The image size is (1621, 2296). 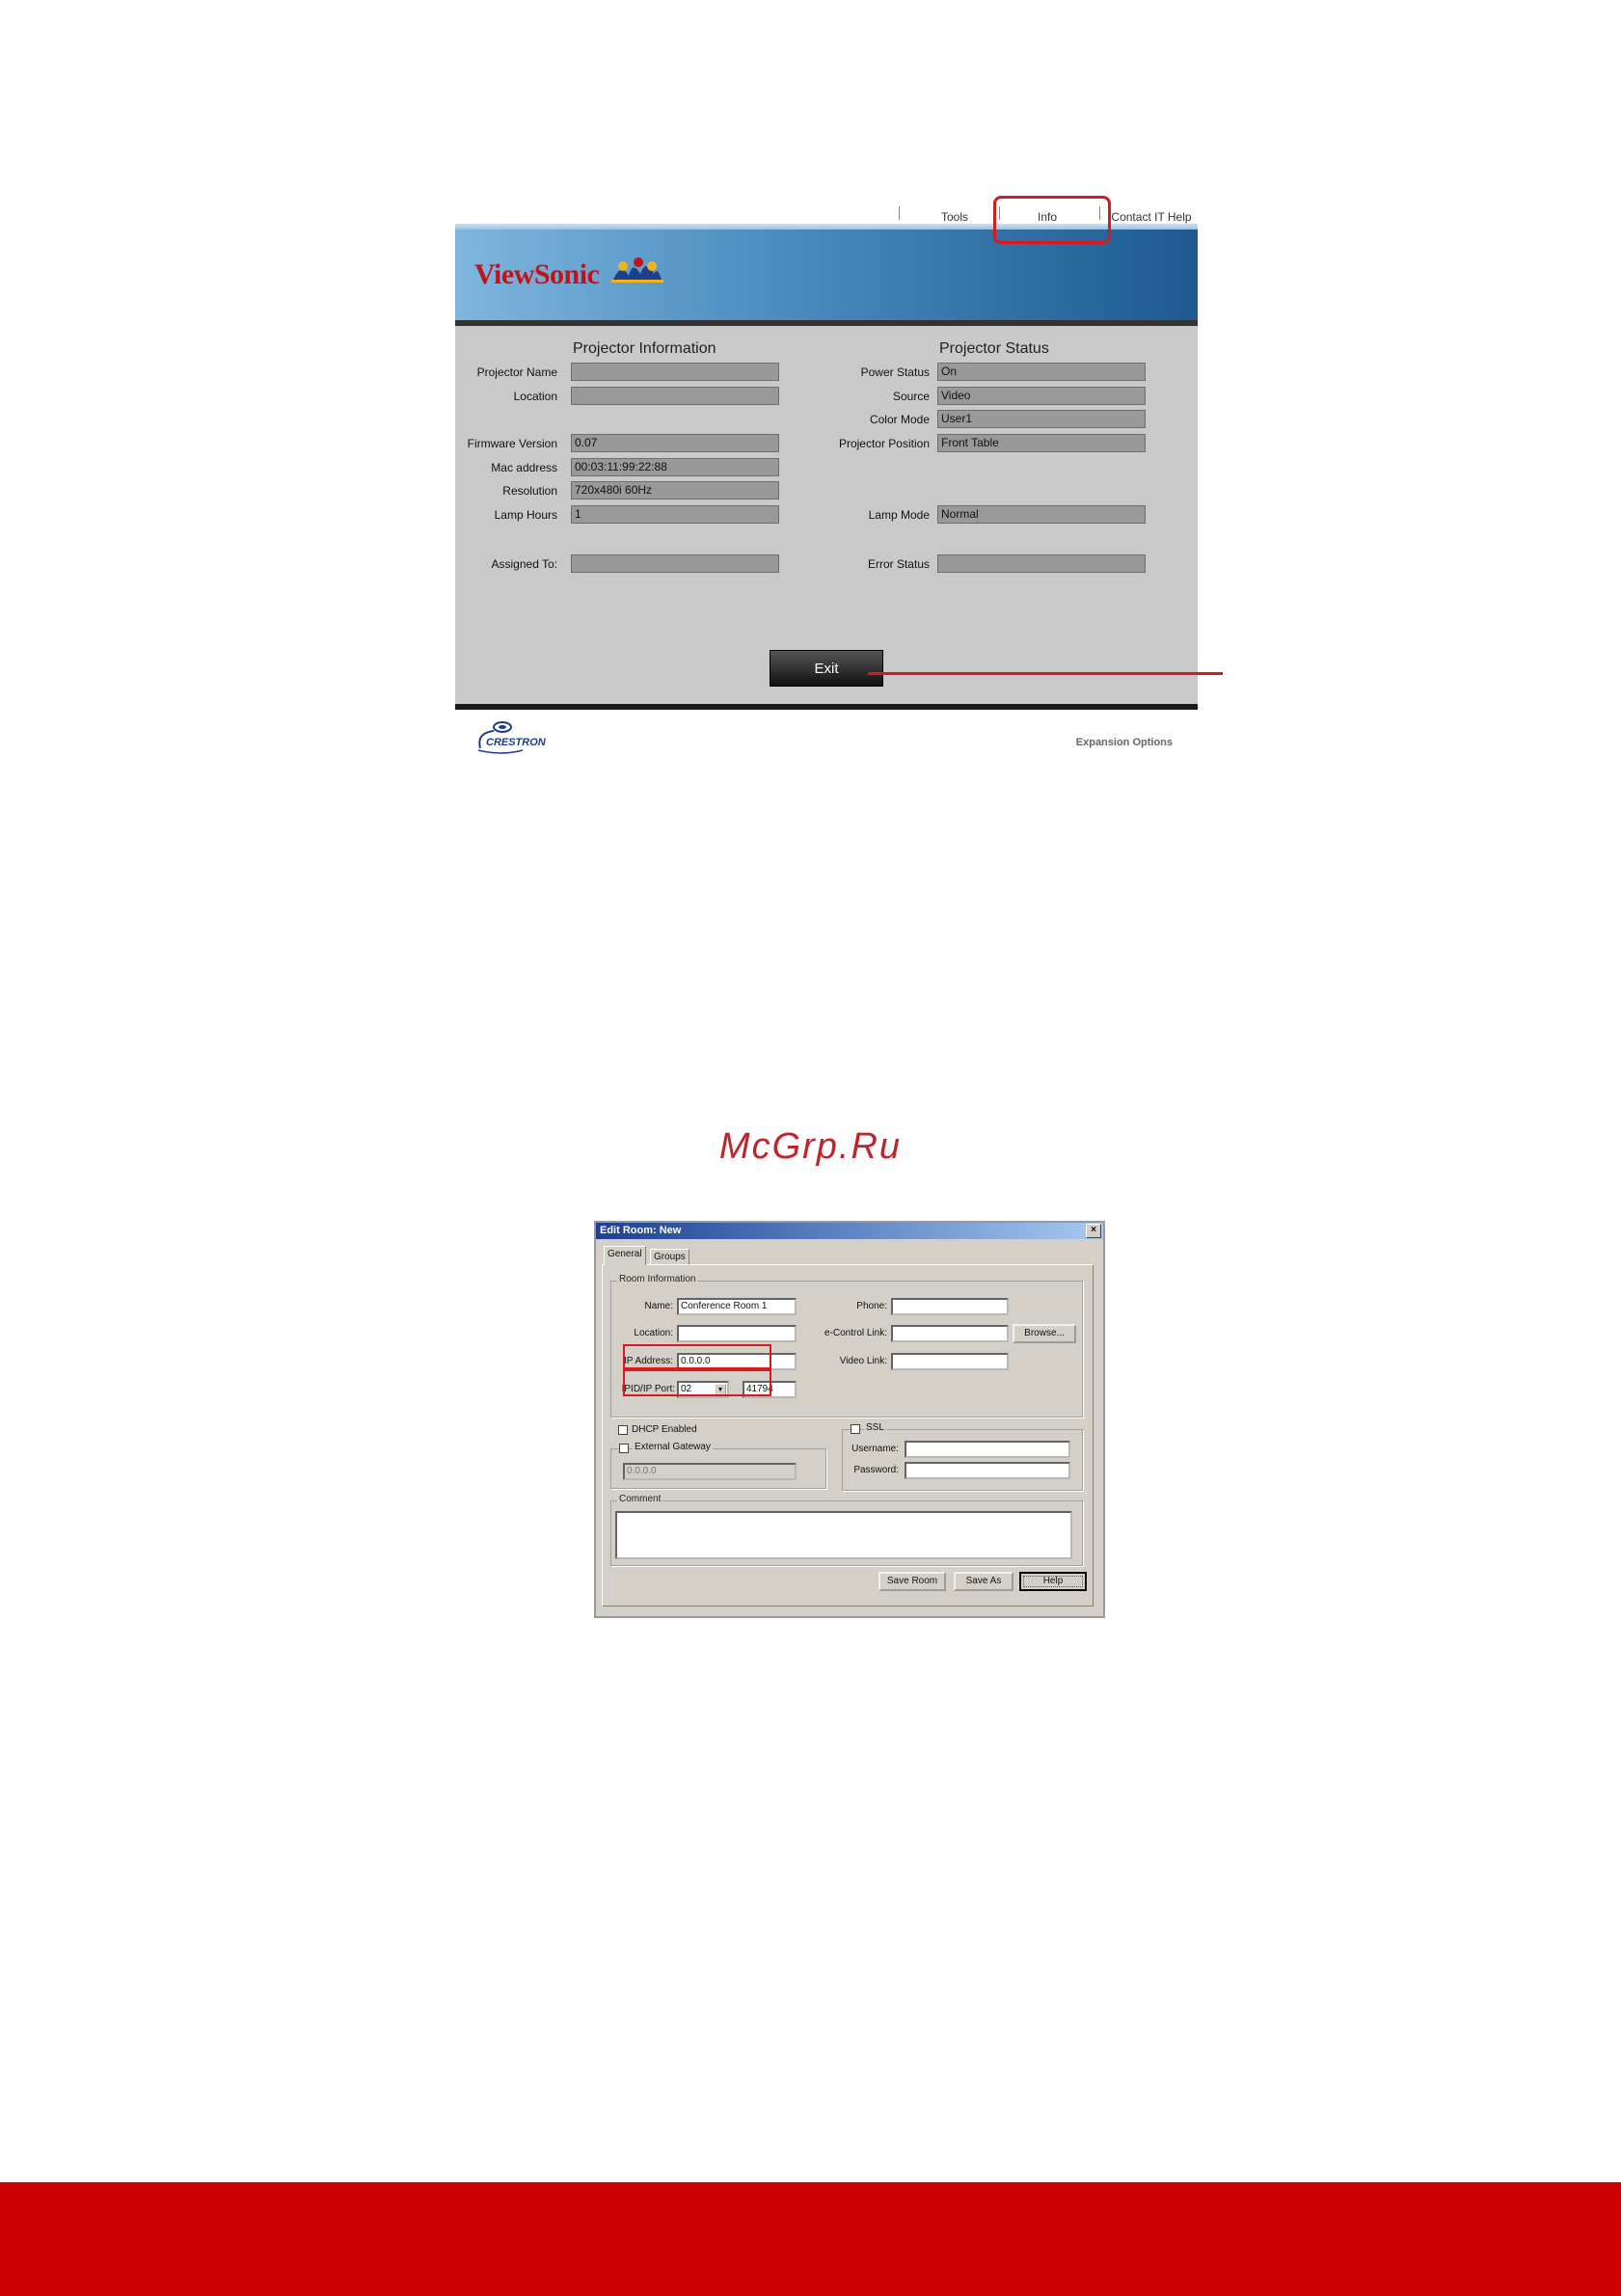 I want to click on field-label: Lamp Hours, so click(x=525, y=515).